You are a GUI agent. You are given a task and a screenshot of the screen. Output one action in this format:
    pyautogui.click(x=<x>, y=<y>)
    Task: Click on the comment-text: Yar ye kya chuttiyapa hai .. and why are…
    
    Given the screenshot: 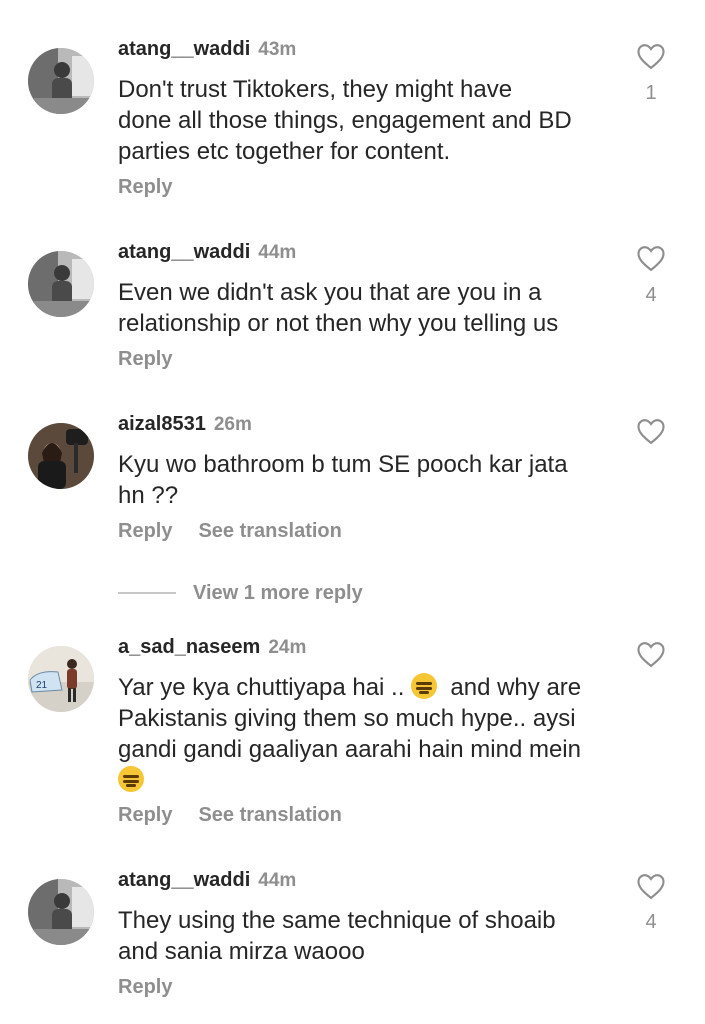 What is the action you would take?
    pyautogui.click(x=373, y=734)
    